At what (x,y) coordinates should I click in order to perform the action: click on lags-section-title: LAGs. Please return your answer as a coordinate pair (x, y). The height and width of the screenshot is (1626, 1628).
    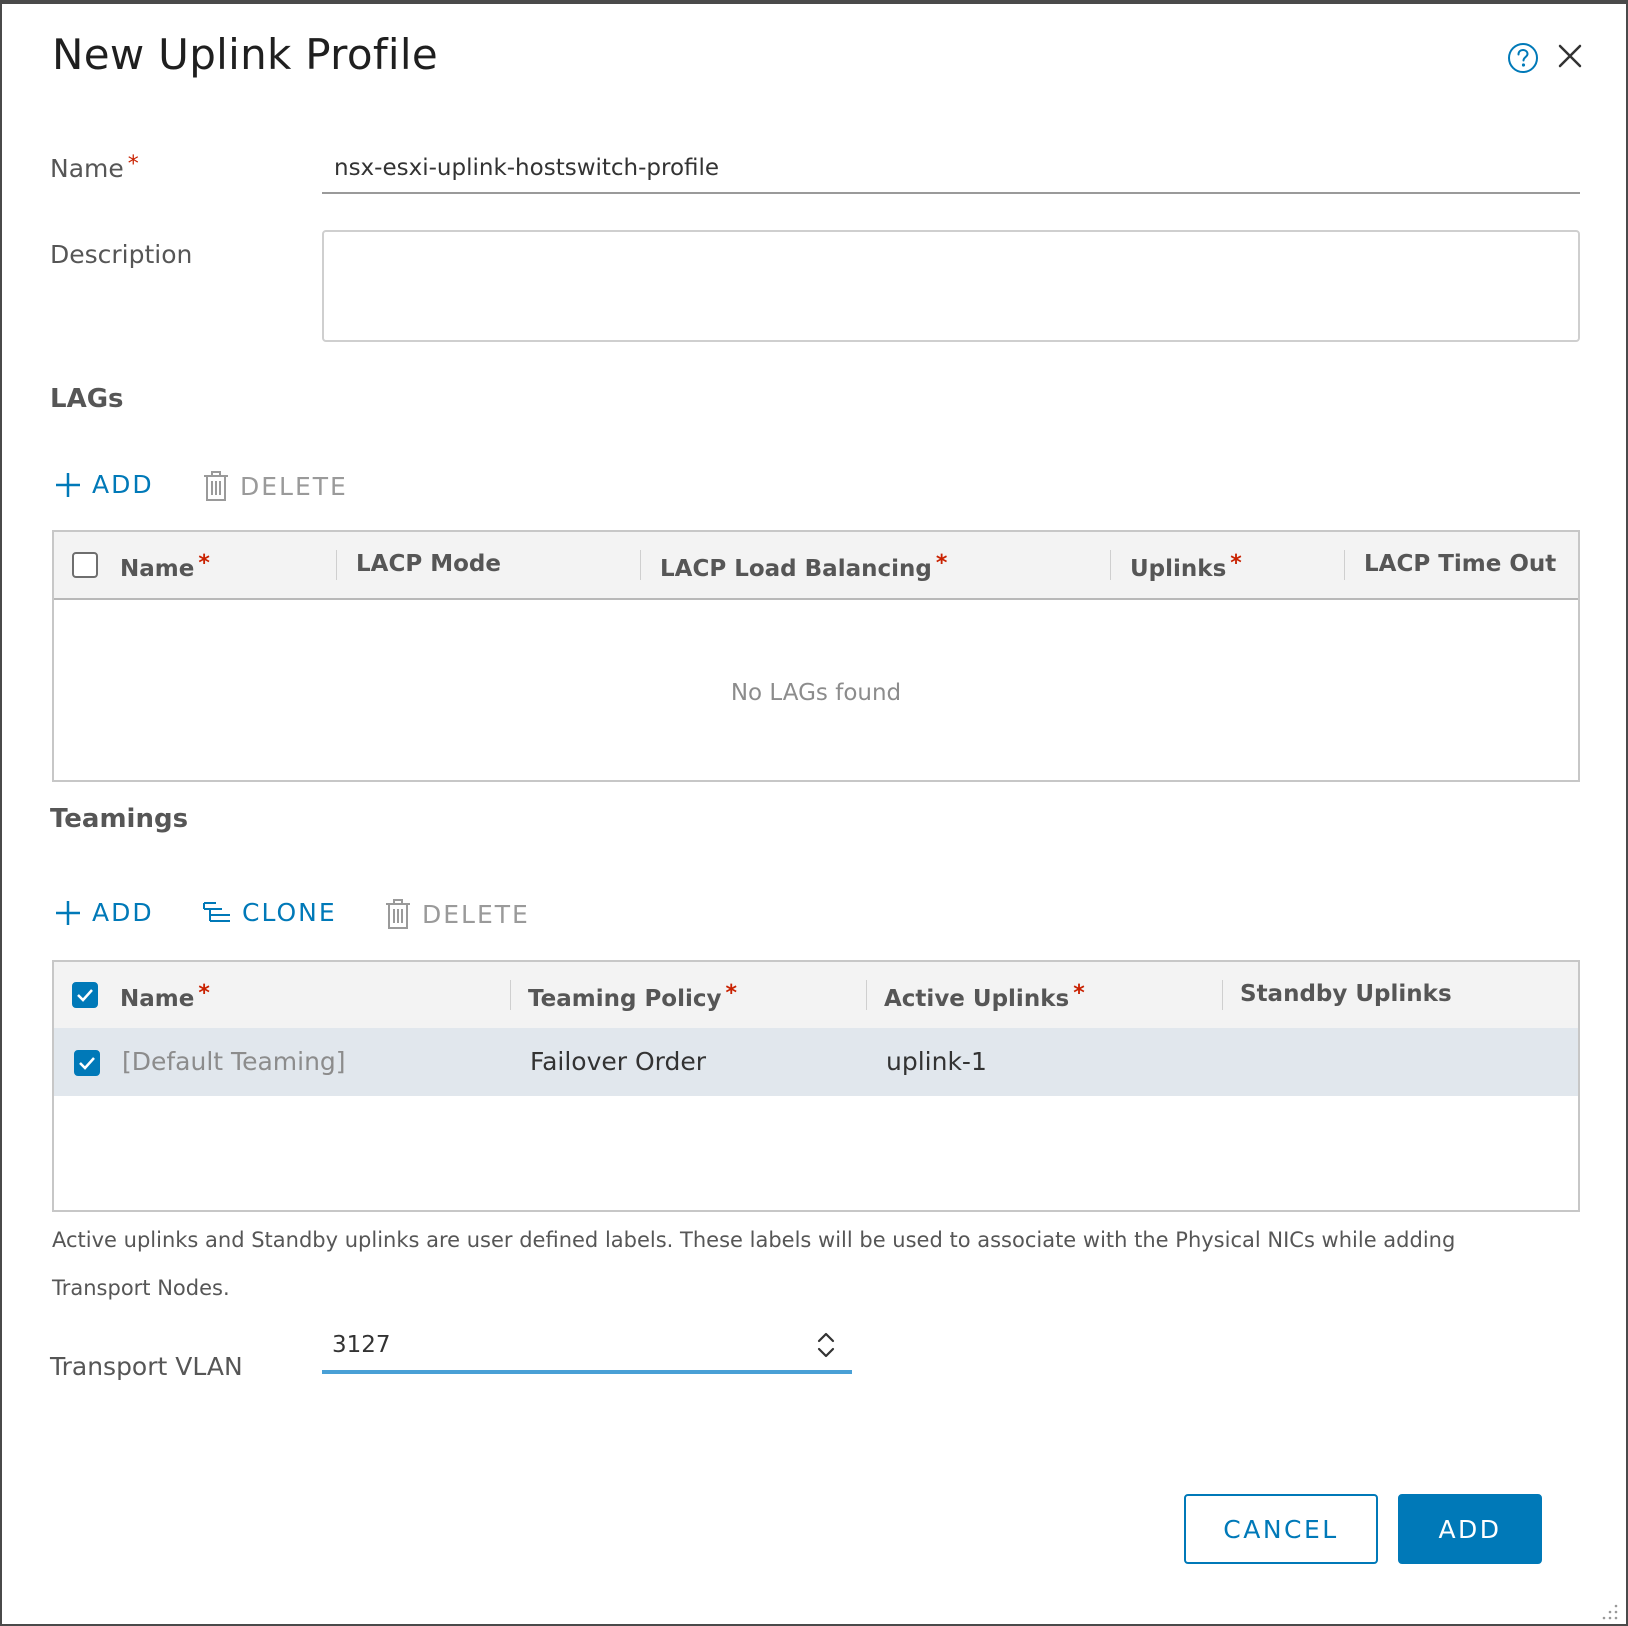
    Looking at the image, I should click on (87, 399).